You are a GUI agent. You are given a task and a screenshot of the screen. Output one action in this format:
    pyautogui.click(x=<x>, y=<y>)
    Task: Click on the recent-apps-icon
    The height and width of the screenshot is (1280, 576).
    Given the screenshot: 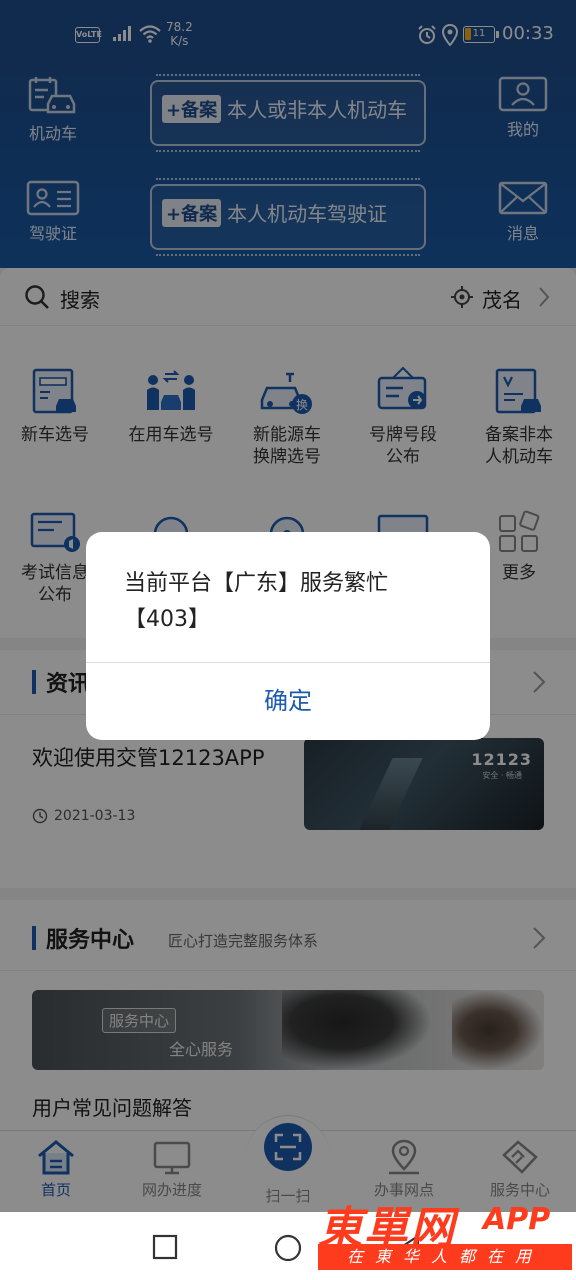 What is the action you would take?
    pyautogui.click(x=165, y=1247)
    